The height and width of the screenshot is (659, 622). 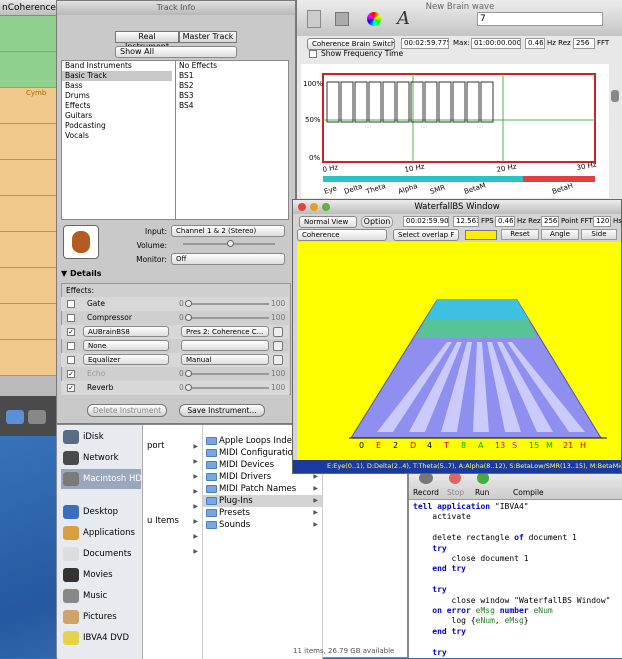 I want to click on finder-sidebar-item: Movies, so click(x=101, y=575).